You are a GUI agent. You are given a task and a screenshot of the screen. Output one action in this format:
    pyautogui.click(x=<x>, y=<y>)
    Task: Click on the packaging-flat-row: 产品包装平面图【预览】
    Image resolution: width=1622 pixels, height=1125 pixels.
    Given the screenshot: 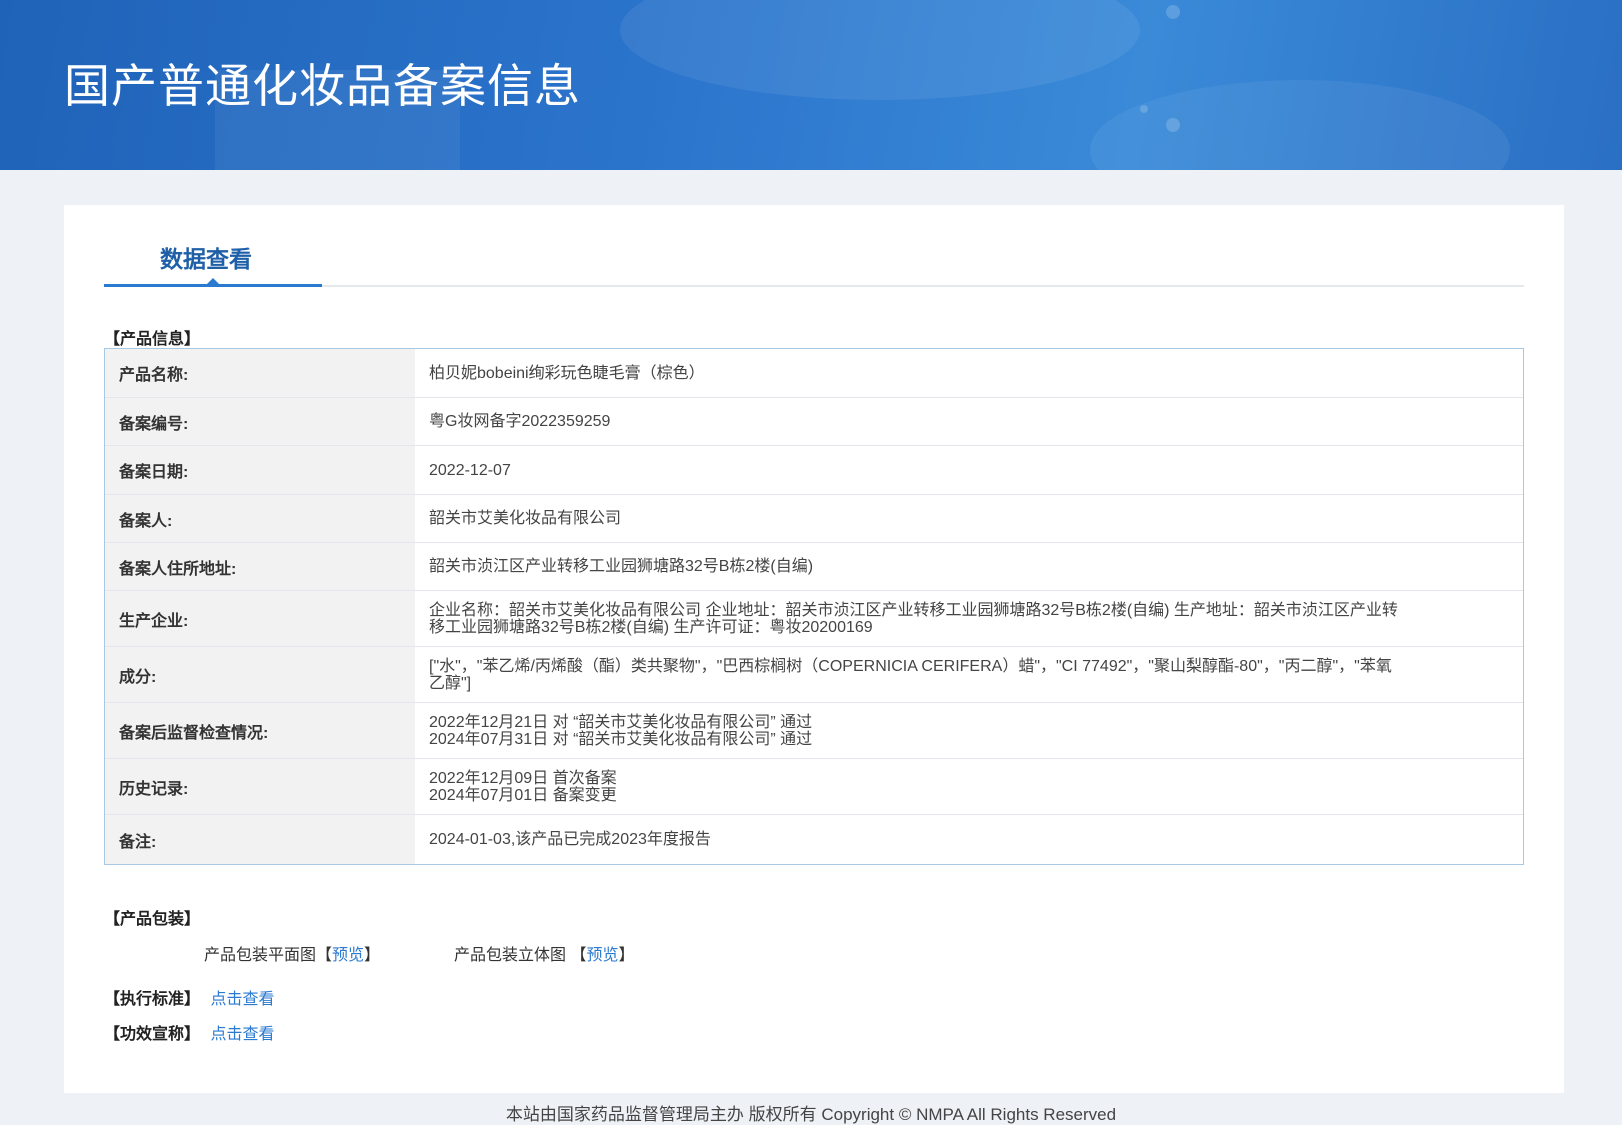 What is the action you would take?
    pyautogui.click(x=292, y=953)
    